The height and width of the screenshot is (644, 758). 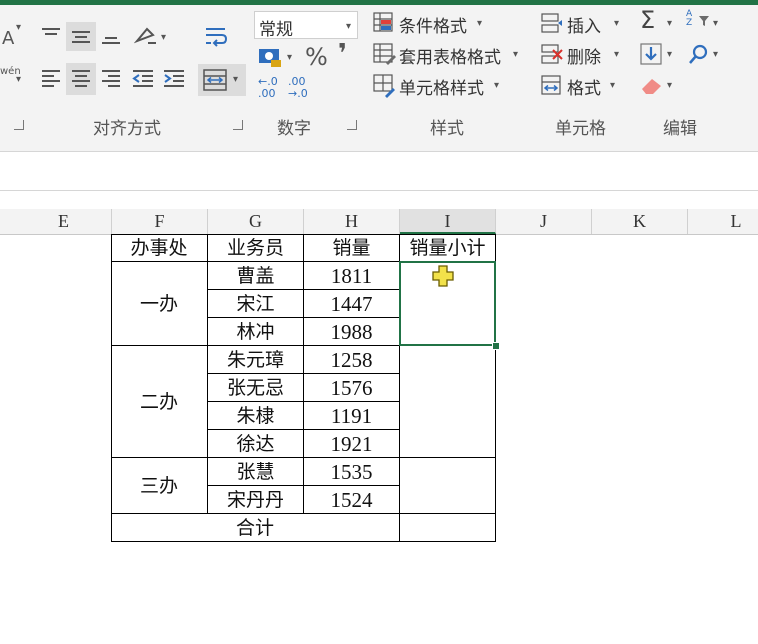 What do you see at coordinates (256, 388) in the screenshot?
I see `salesperson-cell: 张无忌` at bounding box center [256, 388].